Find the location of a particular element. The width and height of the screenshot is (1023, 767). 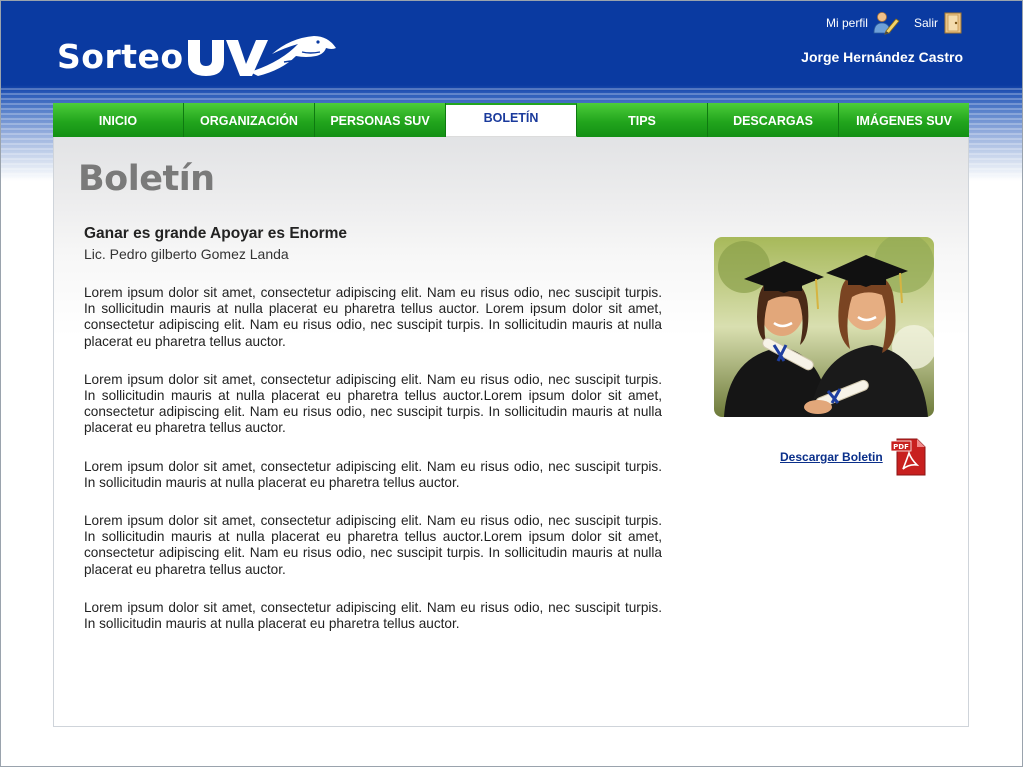

nav-item-inicio: INICIO is located at coordinates (118, 120).